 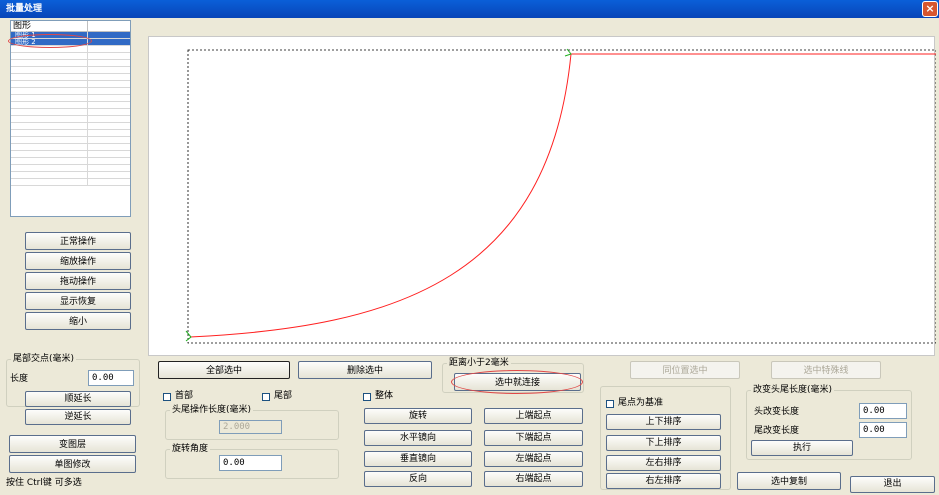 I want to click on tail-base-checkbox: 尾点为基准, so click(x=634, y=403).